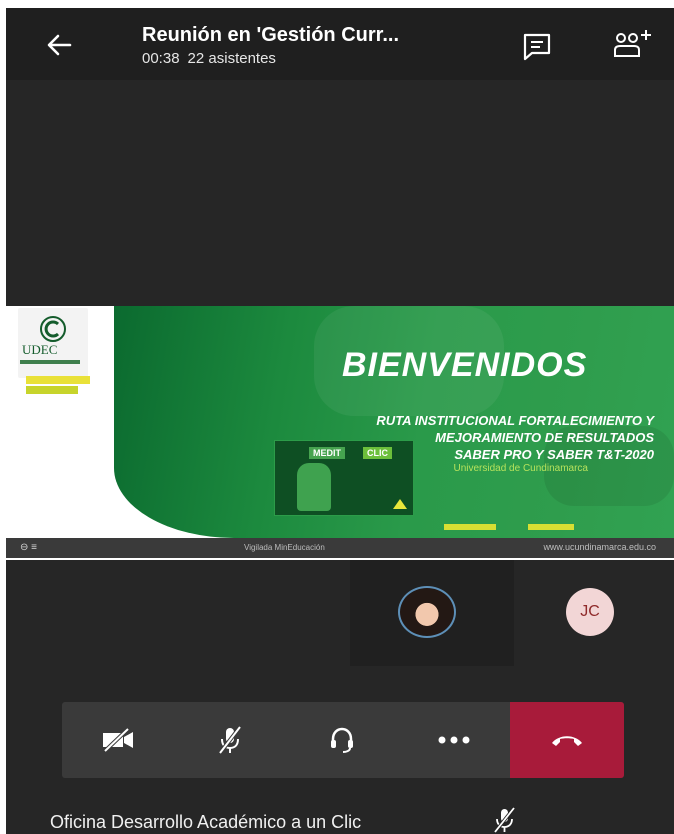 The image size is (674, 834). I want to click on audio-settings-button, so click(342, 740).